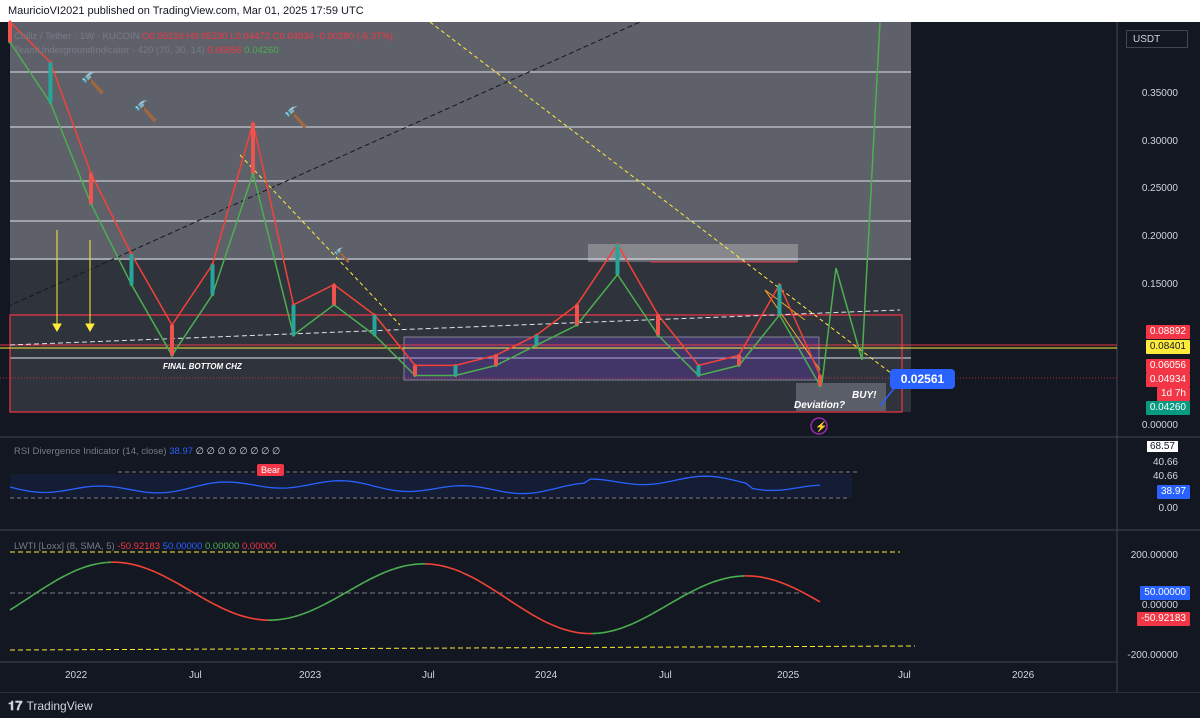 The width and height of the screenshot is (1200, 718). Describe the element at coordinates (1023, 675) in the screenshot. I see `time-tick: 2026` at that location.